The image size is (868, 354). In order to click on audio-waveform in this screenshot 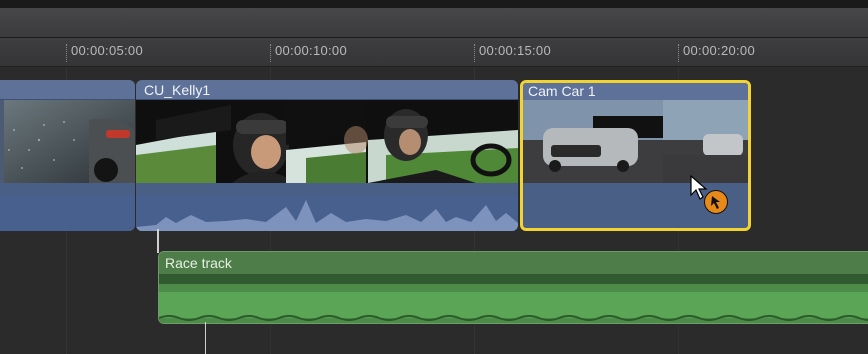, I will do `click(513, 298)`.